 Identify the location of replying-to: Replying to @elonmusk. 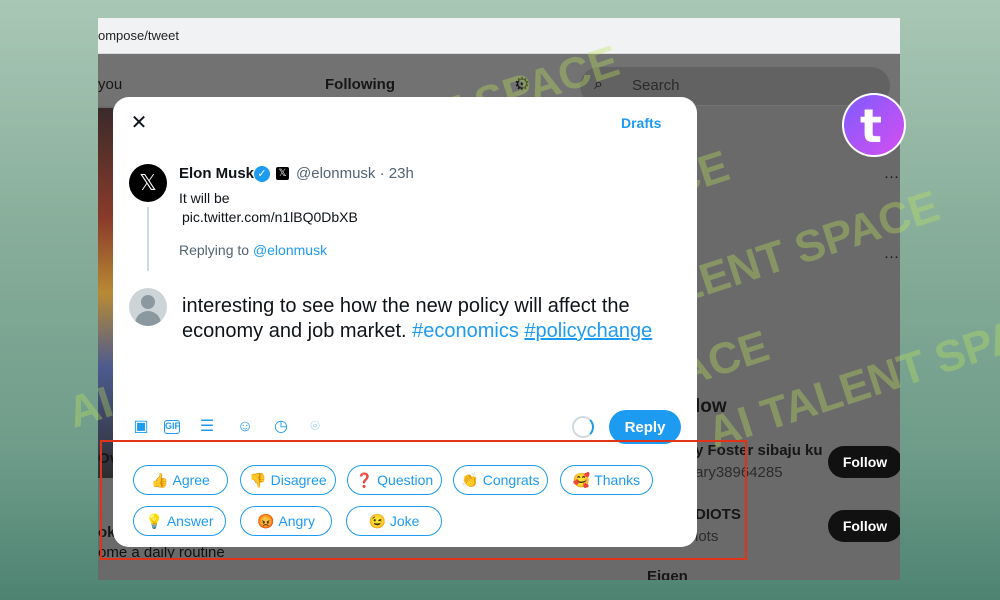
(253, 250).